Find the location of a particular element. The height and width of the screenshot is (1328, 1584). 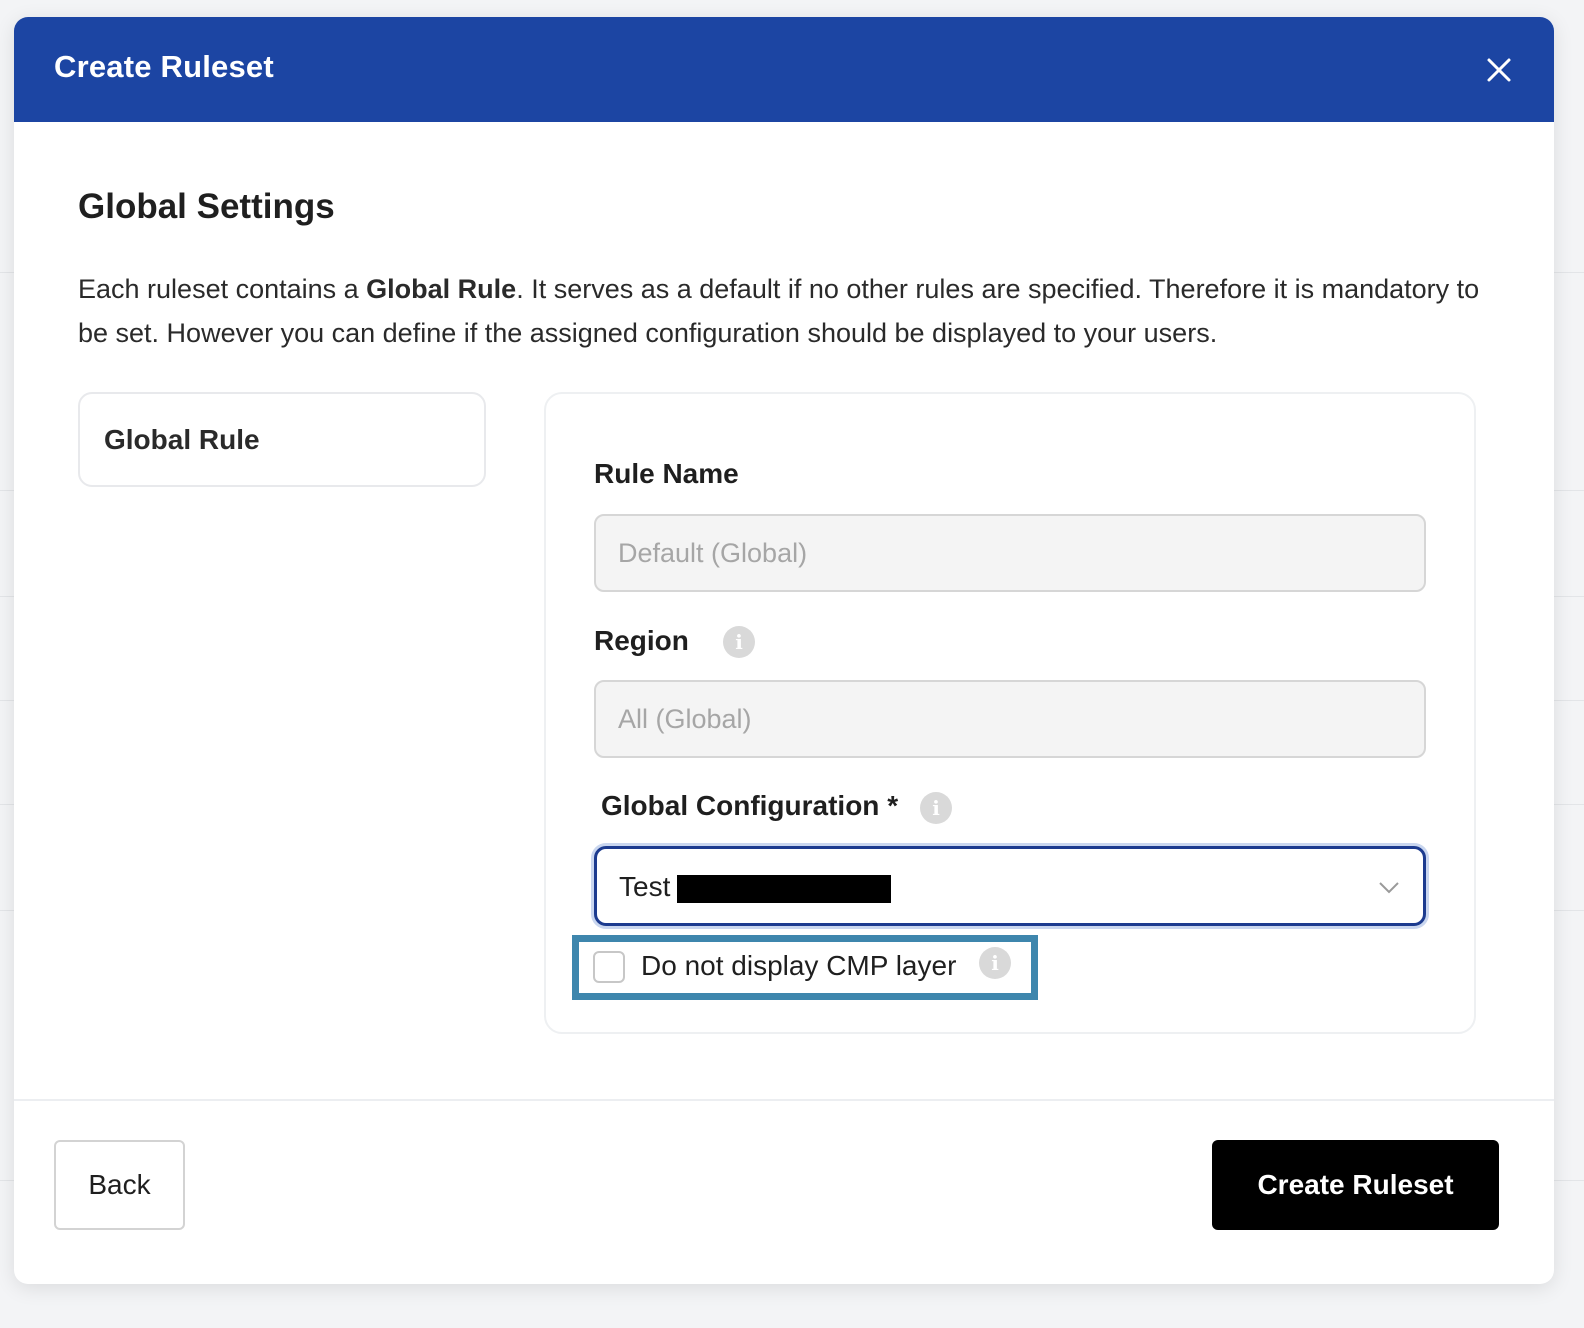

required-mark: * is located at coordinates (893, 805).